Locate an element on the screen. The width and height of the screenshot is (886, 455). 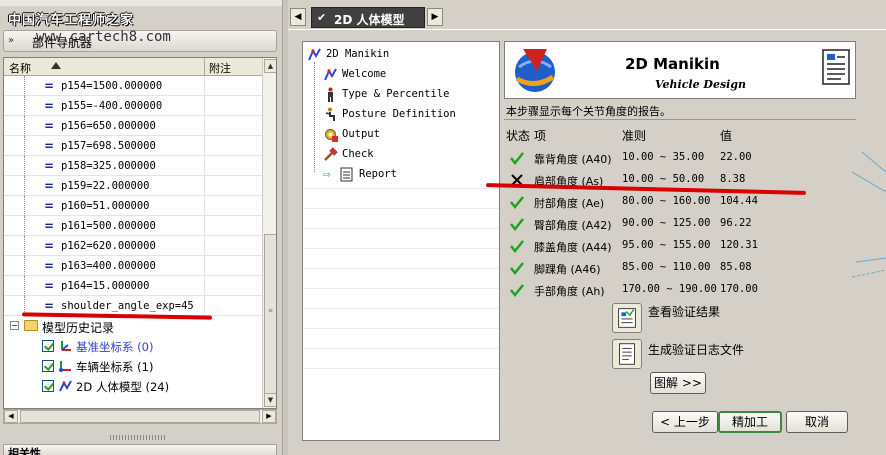
expression-row: = p161=500.000000 is located at coordinates (133, 226).